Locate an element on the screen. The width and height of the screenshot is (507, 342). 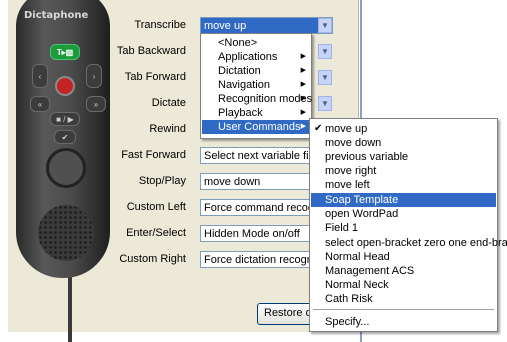
label-custom-right: Custom Right is located at coordinates (152, 259).